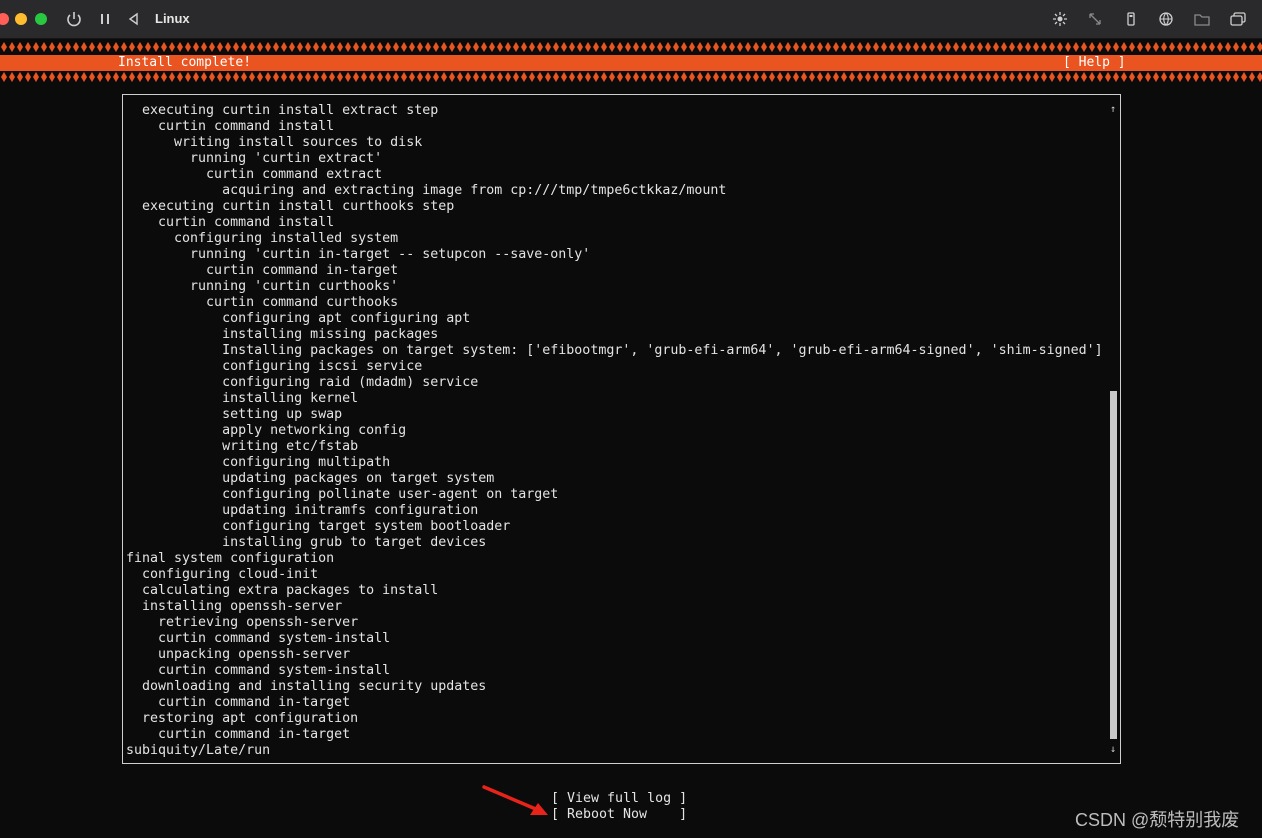  What do you see at coordinates (105, 19) in the screenshot?
I see `pause-icon` at bounding box center [105, 19].